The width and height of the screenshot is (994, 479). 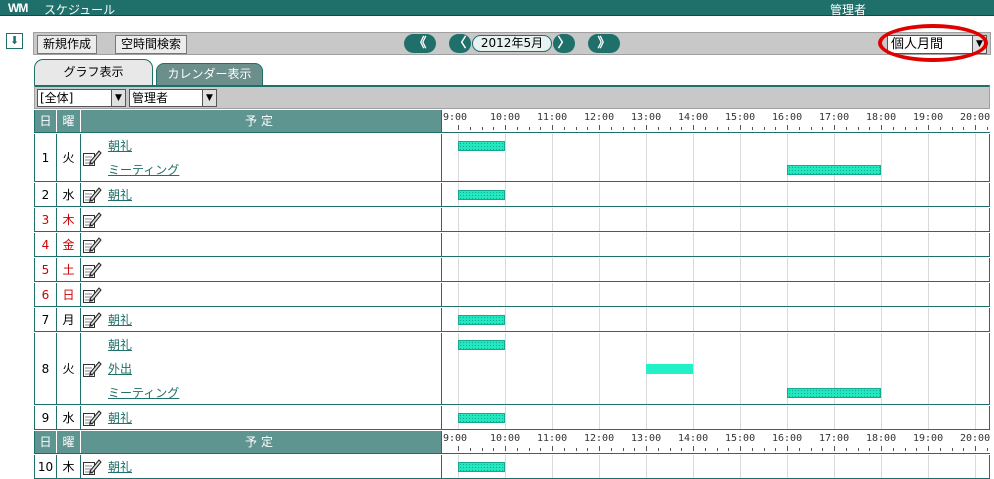 I want to click on plan-cell: 朝礼外出ミーティング, so click(x=261, y=368).